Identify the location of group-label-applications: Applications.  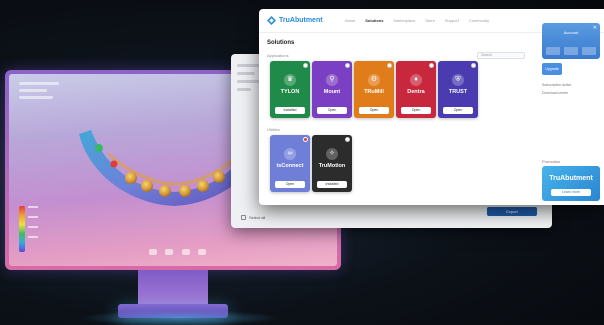
(278, 55).